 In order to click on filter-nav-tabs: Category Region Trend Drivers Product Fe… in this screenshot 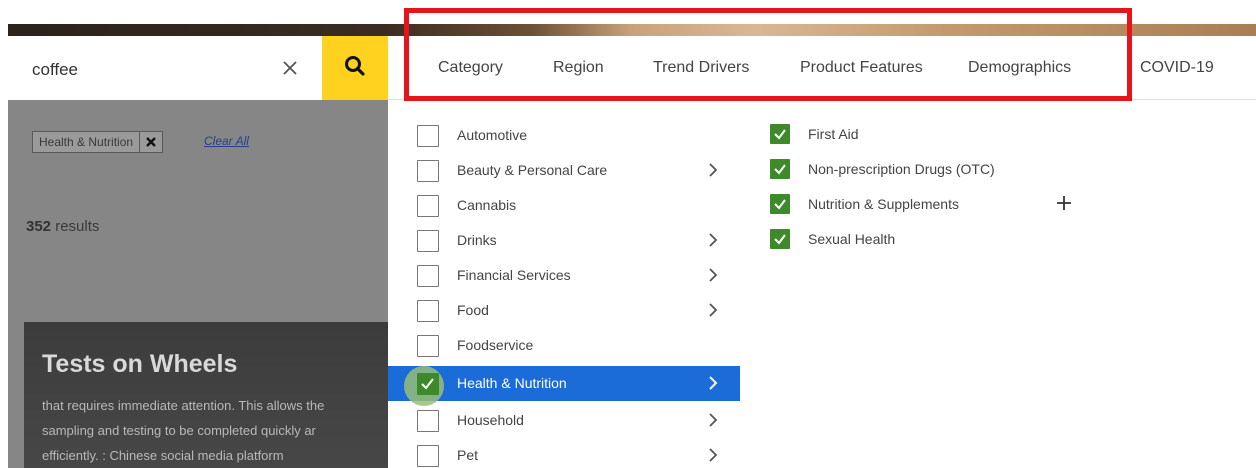, I will do `click(822, 68)`.